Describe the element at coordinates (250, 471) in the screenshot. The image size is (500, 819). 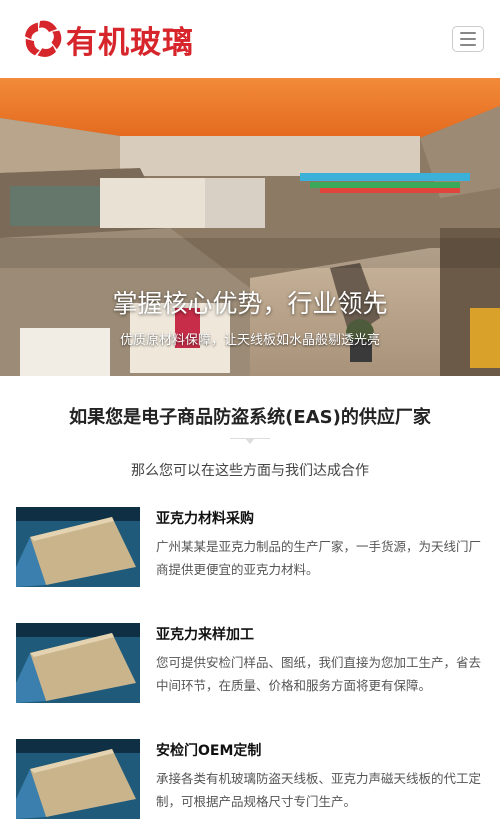
I see `section-subtitle: 那么您可以在这些方面与我们达成合作` at that location.